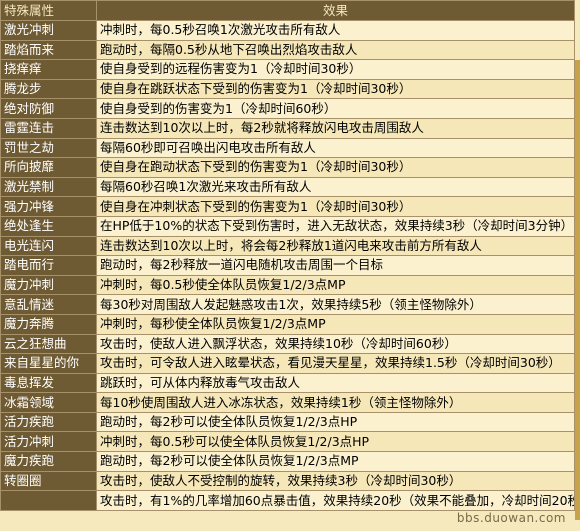  I want to click on table-row: 魔力疾跑 跑动时，每2秒可以使全体队员恢复1/2/3点MP, so click(287, 461).